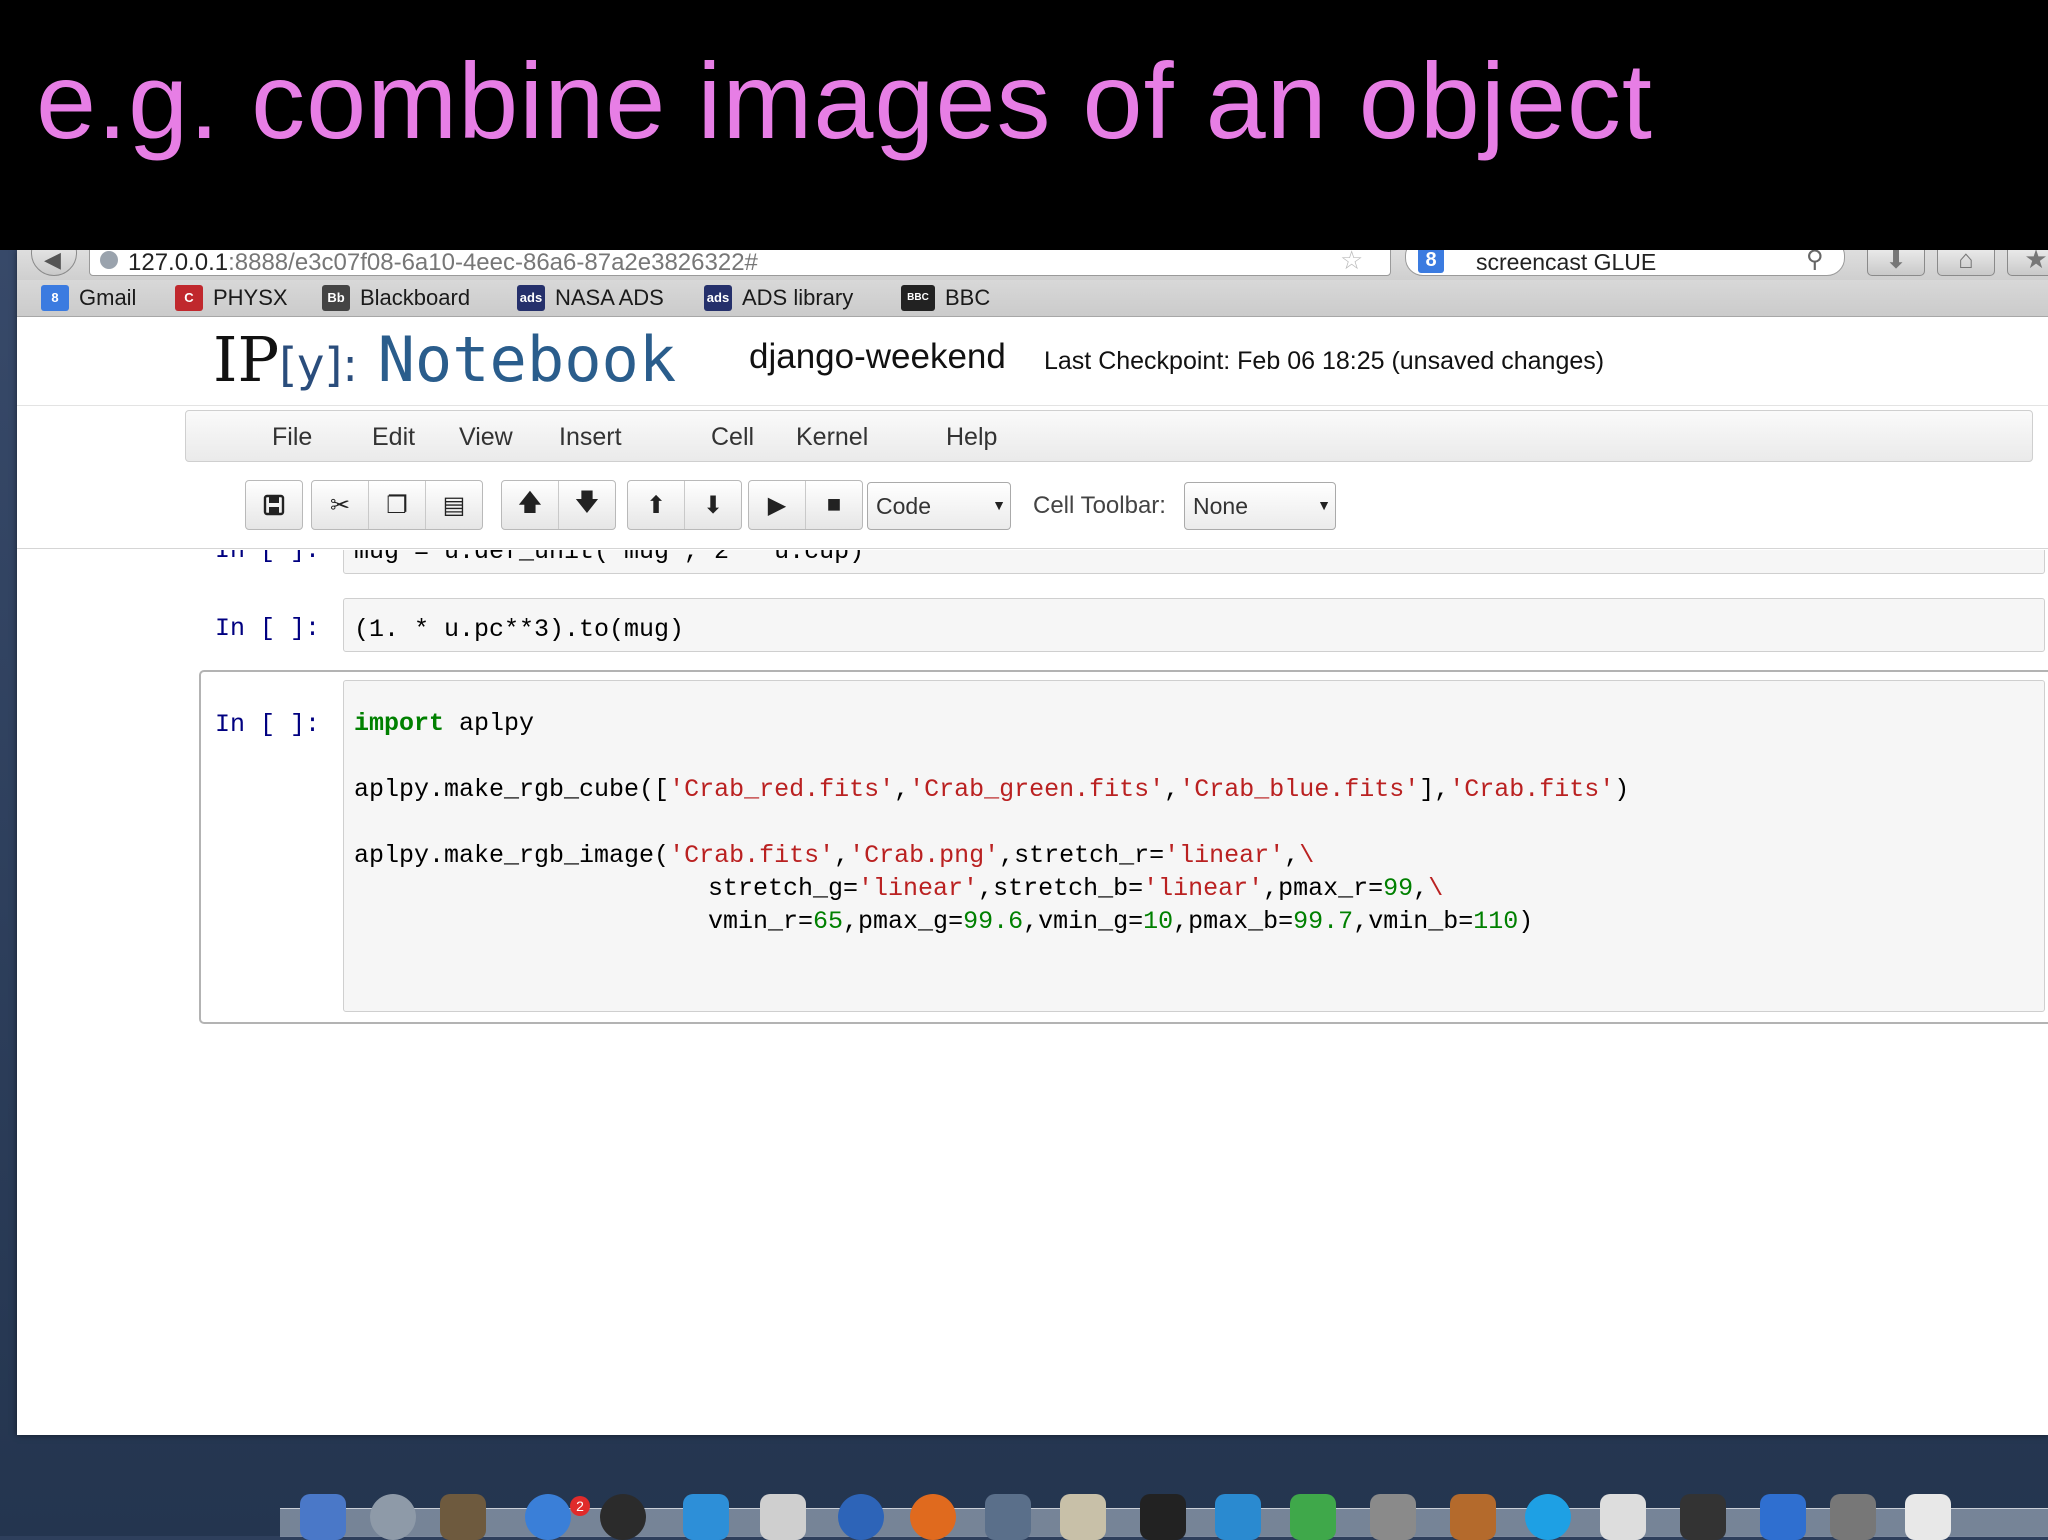 The image size is (2048, 1540). What do you see at coordinates (832, 437) in the screenshot?
I see `menu-kernel: Kernel` at bounding box center [832, 437].